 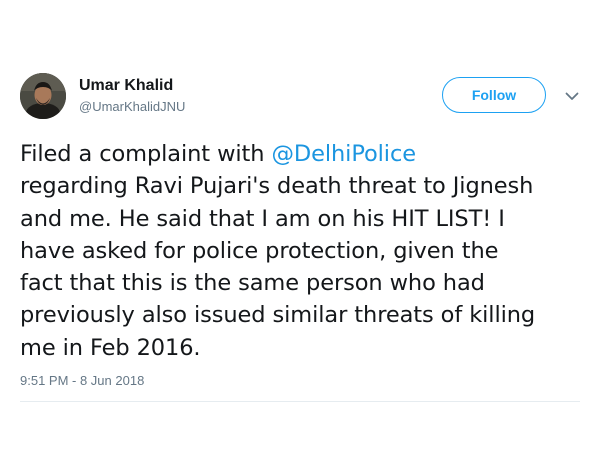 What do you see at coordinates (146, 154) in the screenshot?
I see `tweet-text-segment: Filed a complaint with` at bounding box center [146, 154].